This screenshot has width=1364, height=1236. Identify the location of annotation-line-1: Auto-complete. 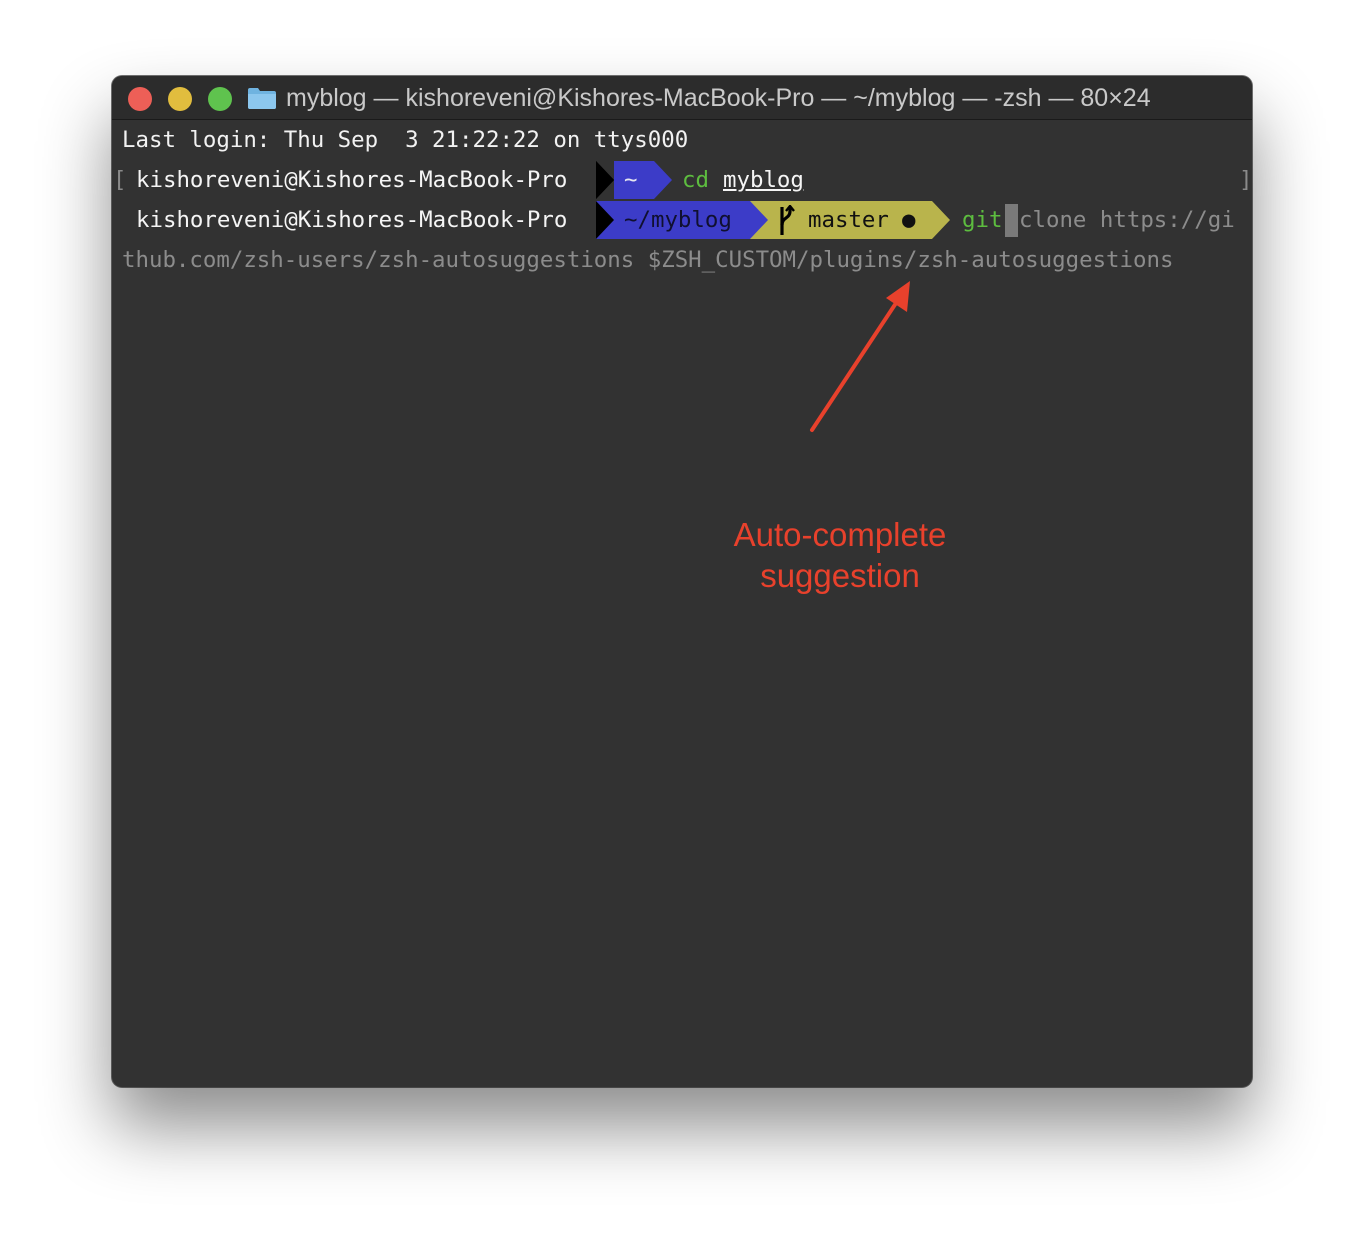
(840, 534).